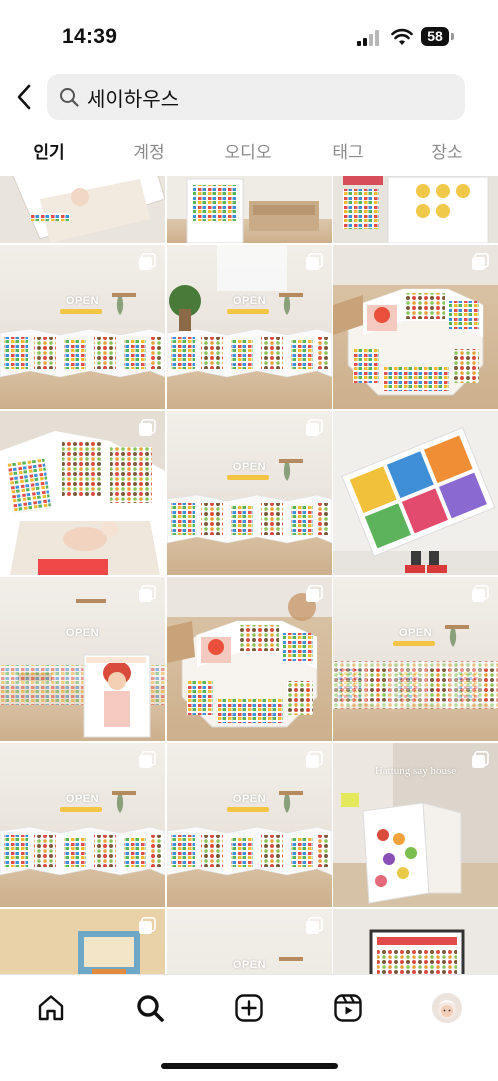  I want to click on nav-home, so click(51, 1008).